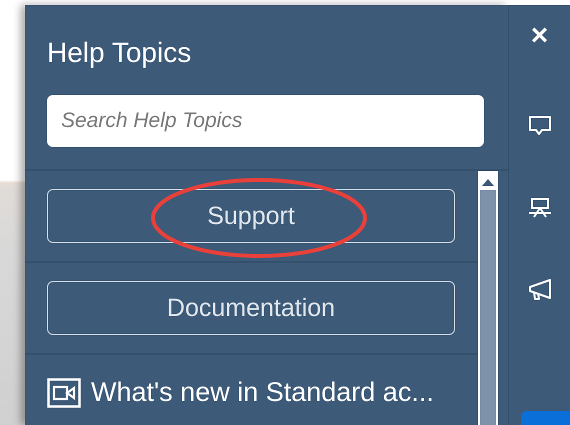  I want to click on video-icon, so click(64, 393).